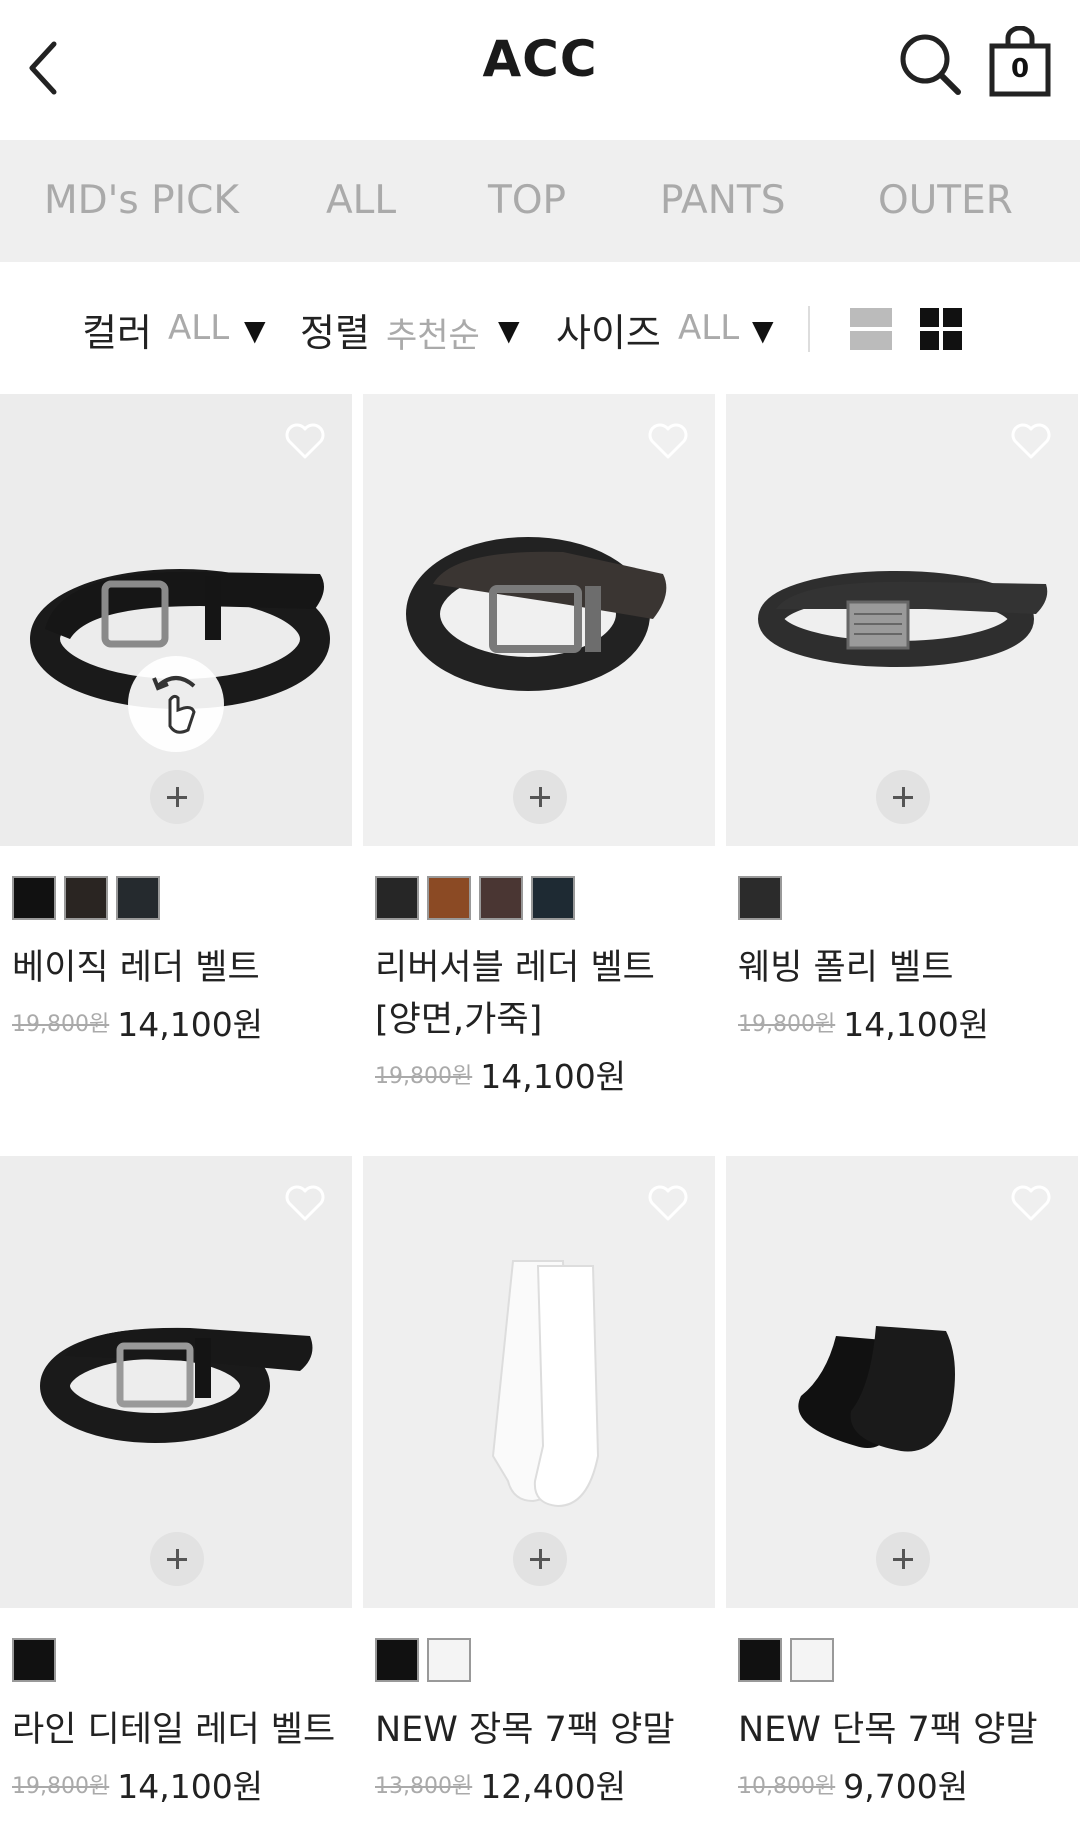 This screenshot has height=1827, width=1080. I want to click on back-arrow-icon, so click(44, 68).